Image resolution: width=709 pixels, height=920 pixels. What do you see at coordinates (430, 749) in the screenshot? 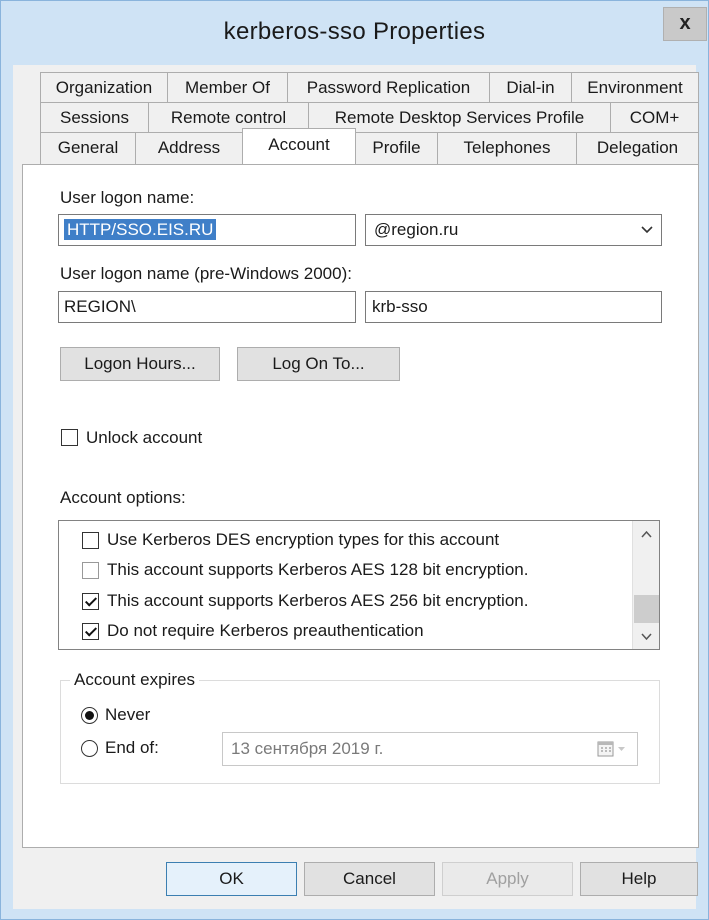
I see `end-of-date-picker: 13 сентября 2019 г.` at bounding box center [430, 749].